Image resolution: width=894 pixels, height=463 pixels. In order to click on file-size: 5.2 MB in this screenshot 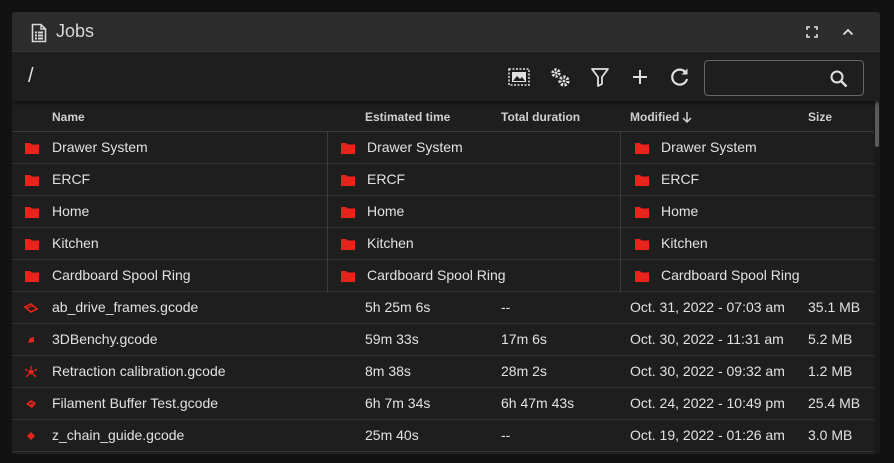, I will do `click(830, 339)`.